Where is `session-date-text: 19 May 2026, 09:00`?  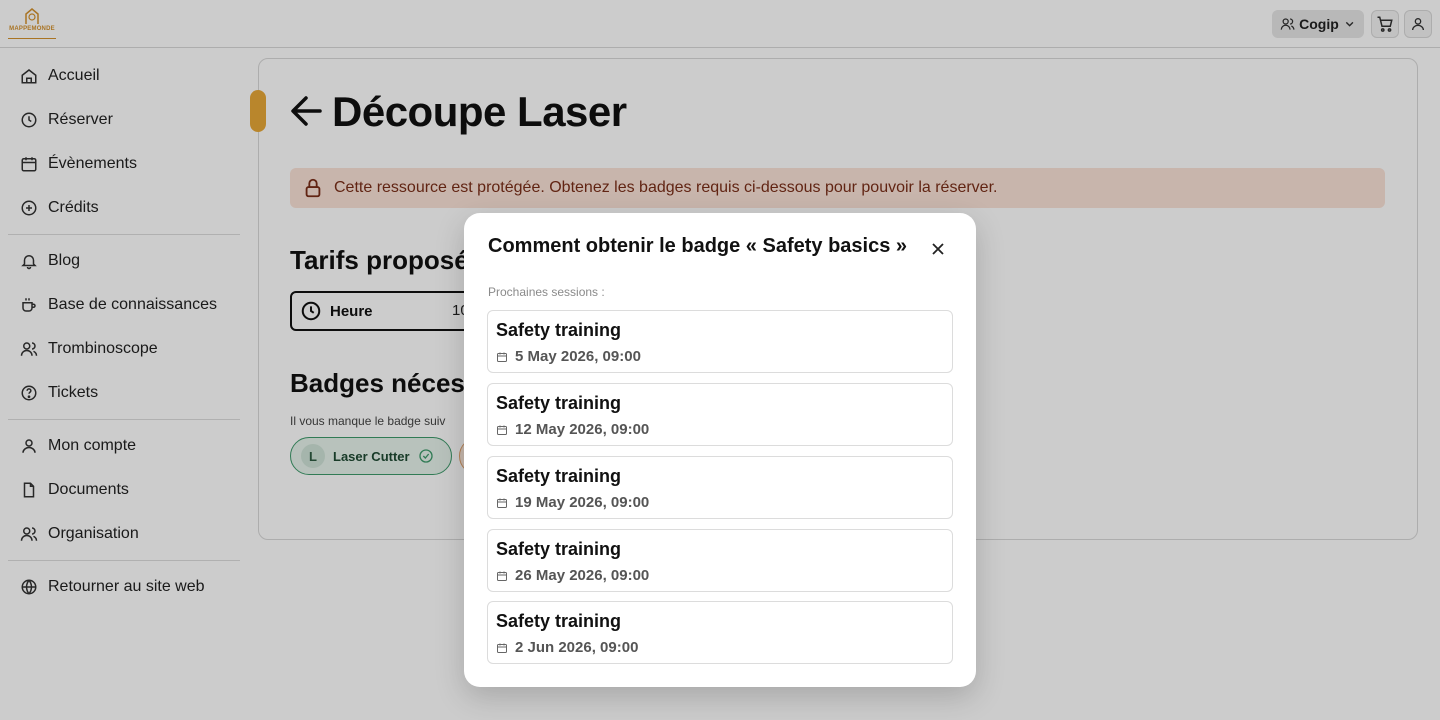 session-date-text: 19 May 2026, 09:00 is located at coordinates (582, 502).